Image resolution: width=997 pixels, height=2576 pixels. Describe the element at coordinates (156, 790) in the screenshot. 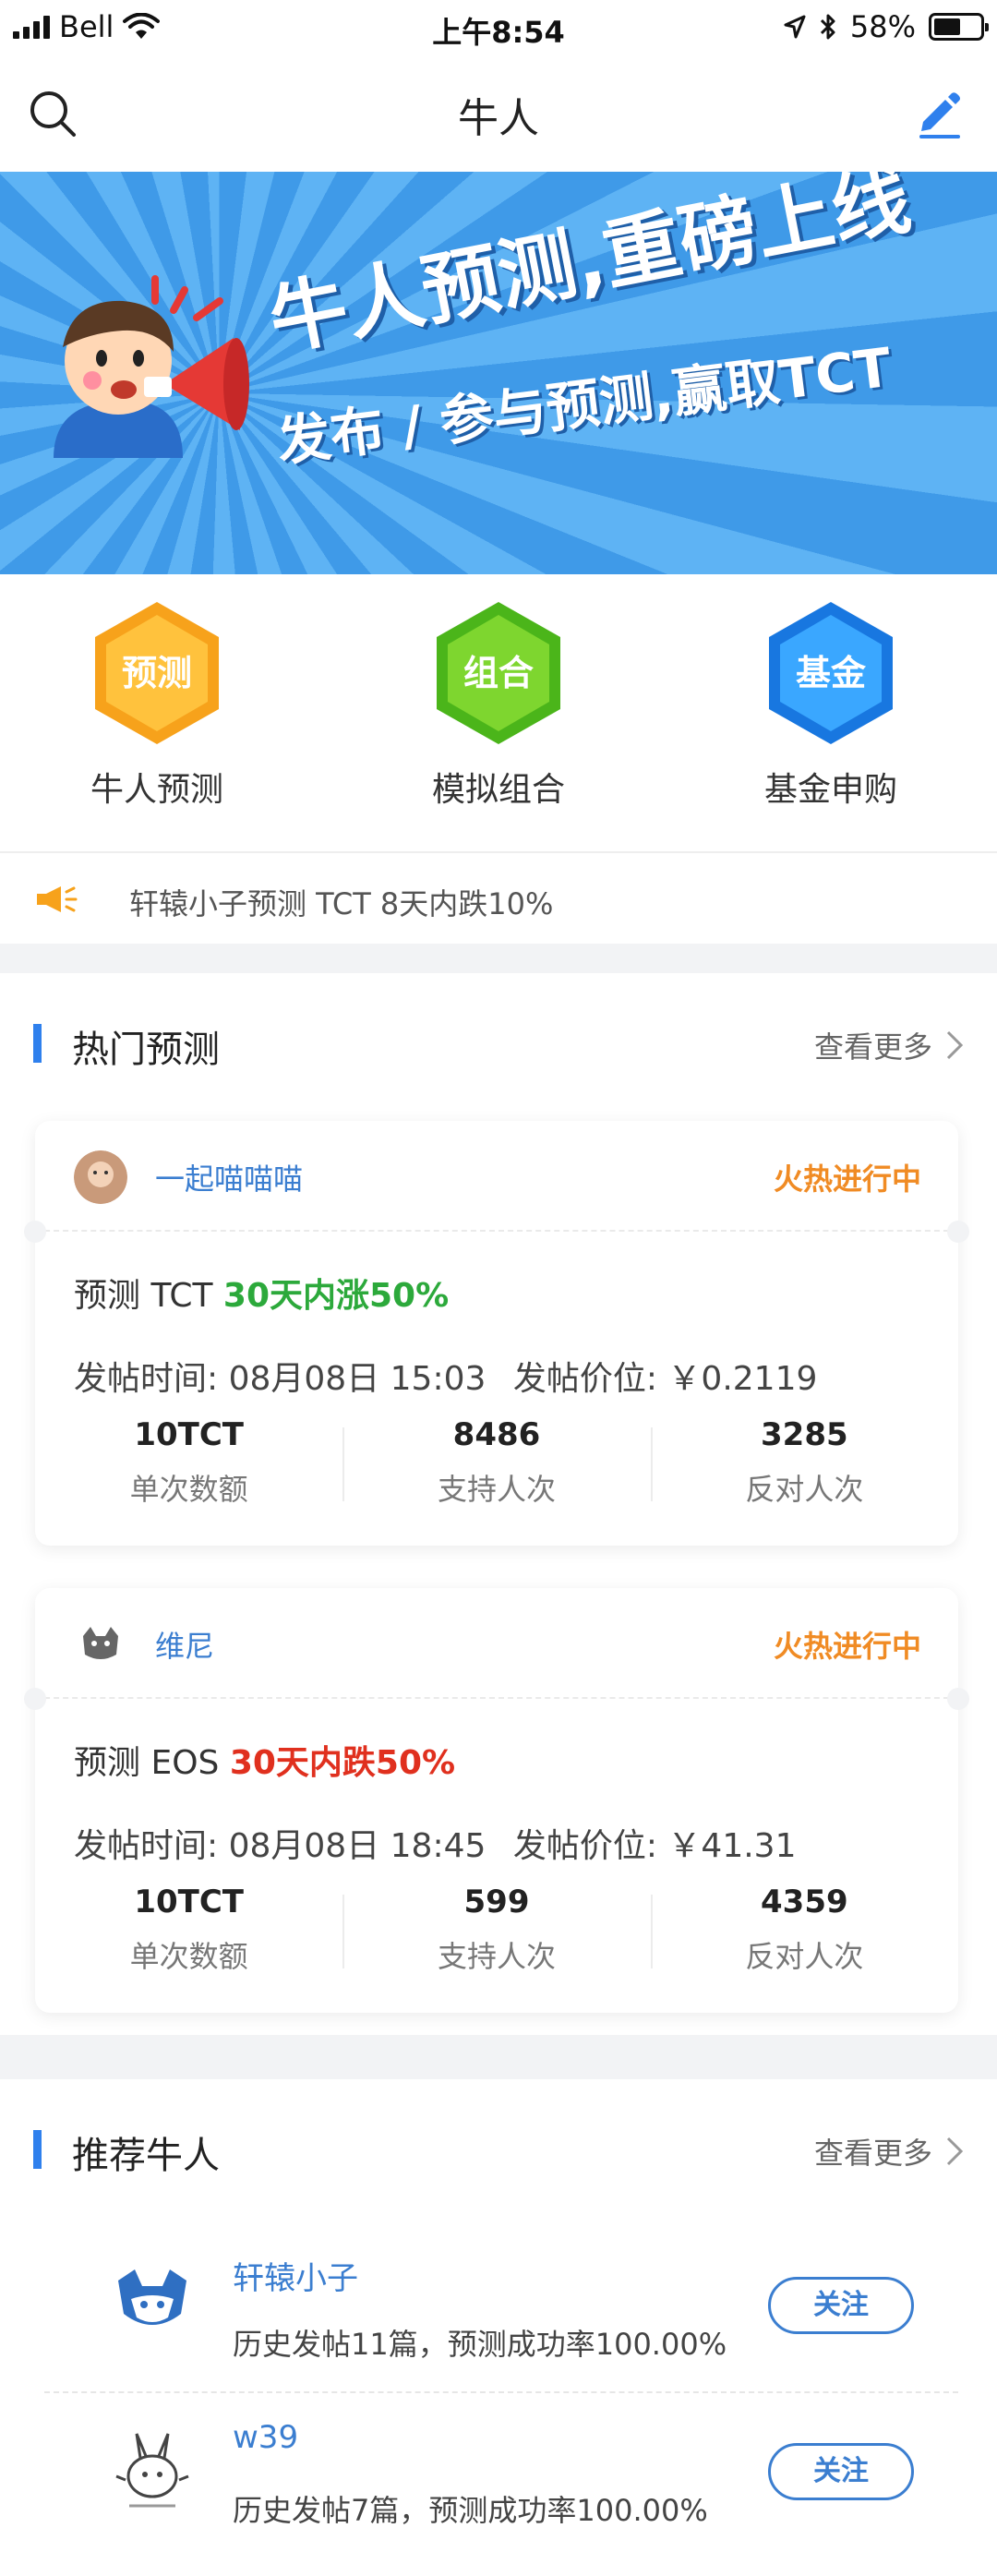

I see `entry-label: 牛人预测` at that location.